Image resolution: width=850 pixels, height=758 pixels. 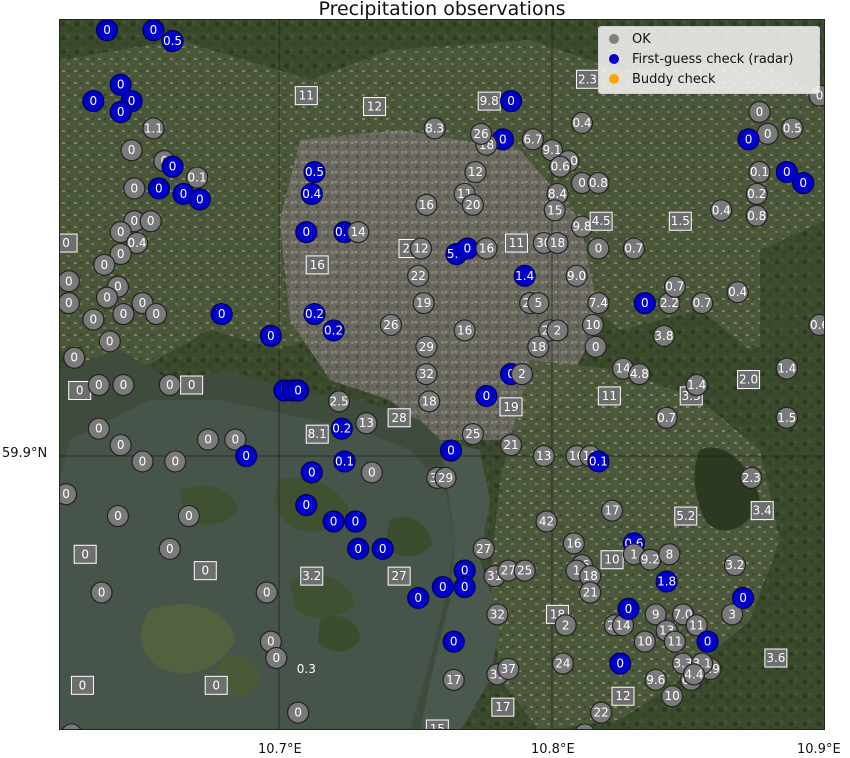 What do you see at coordinates (508, 669) in the screenshot?
I see `station-marker: 37` at bounding box center [508, 669].